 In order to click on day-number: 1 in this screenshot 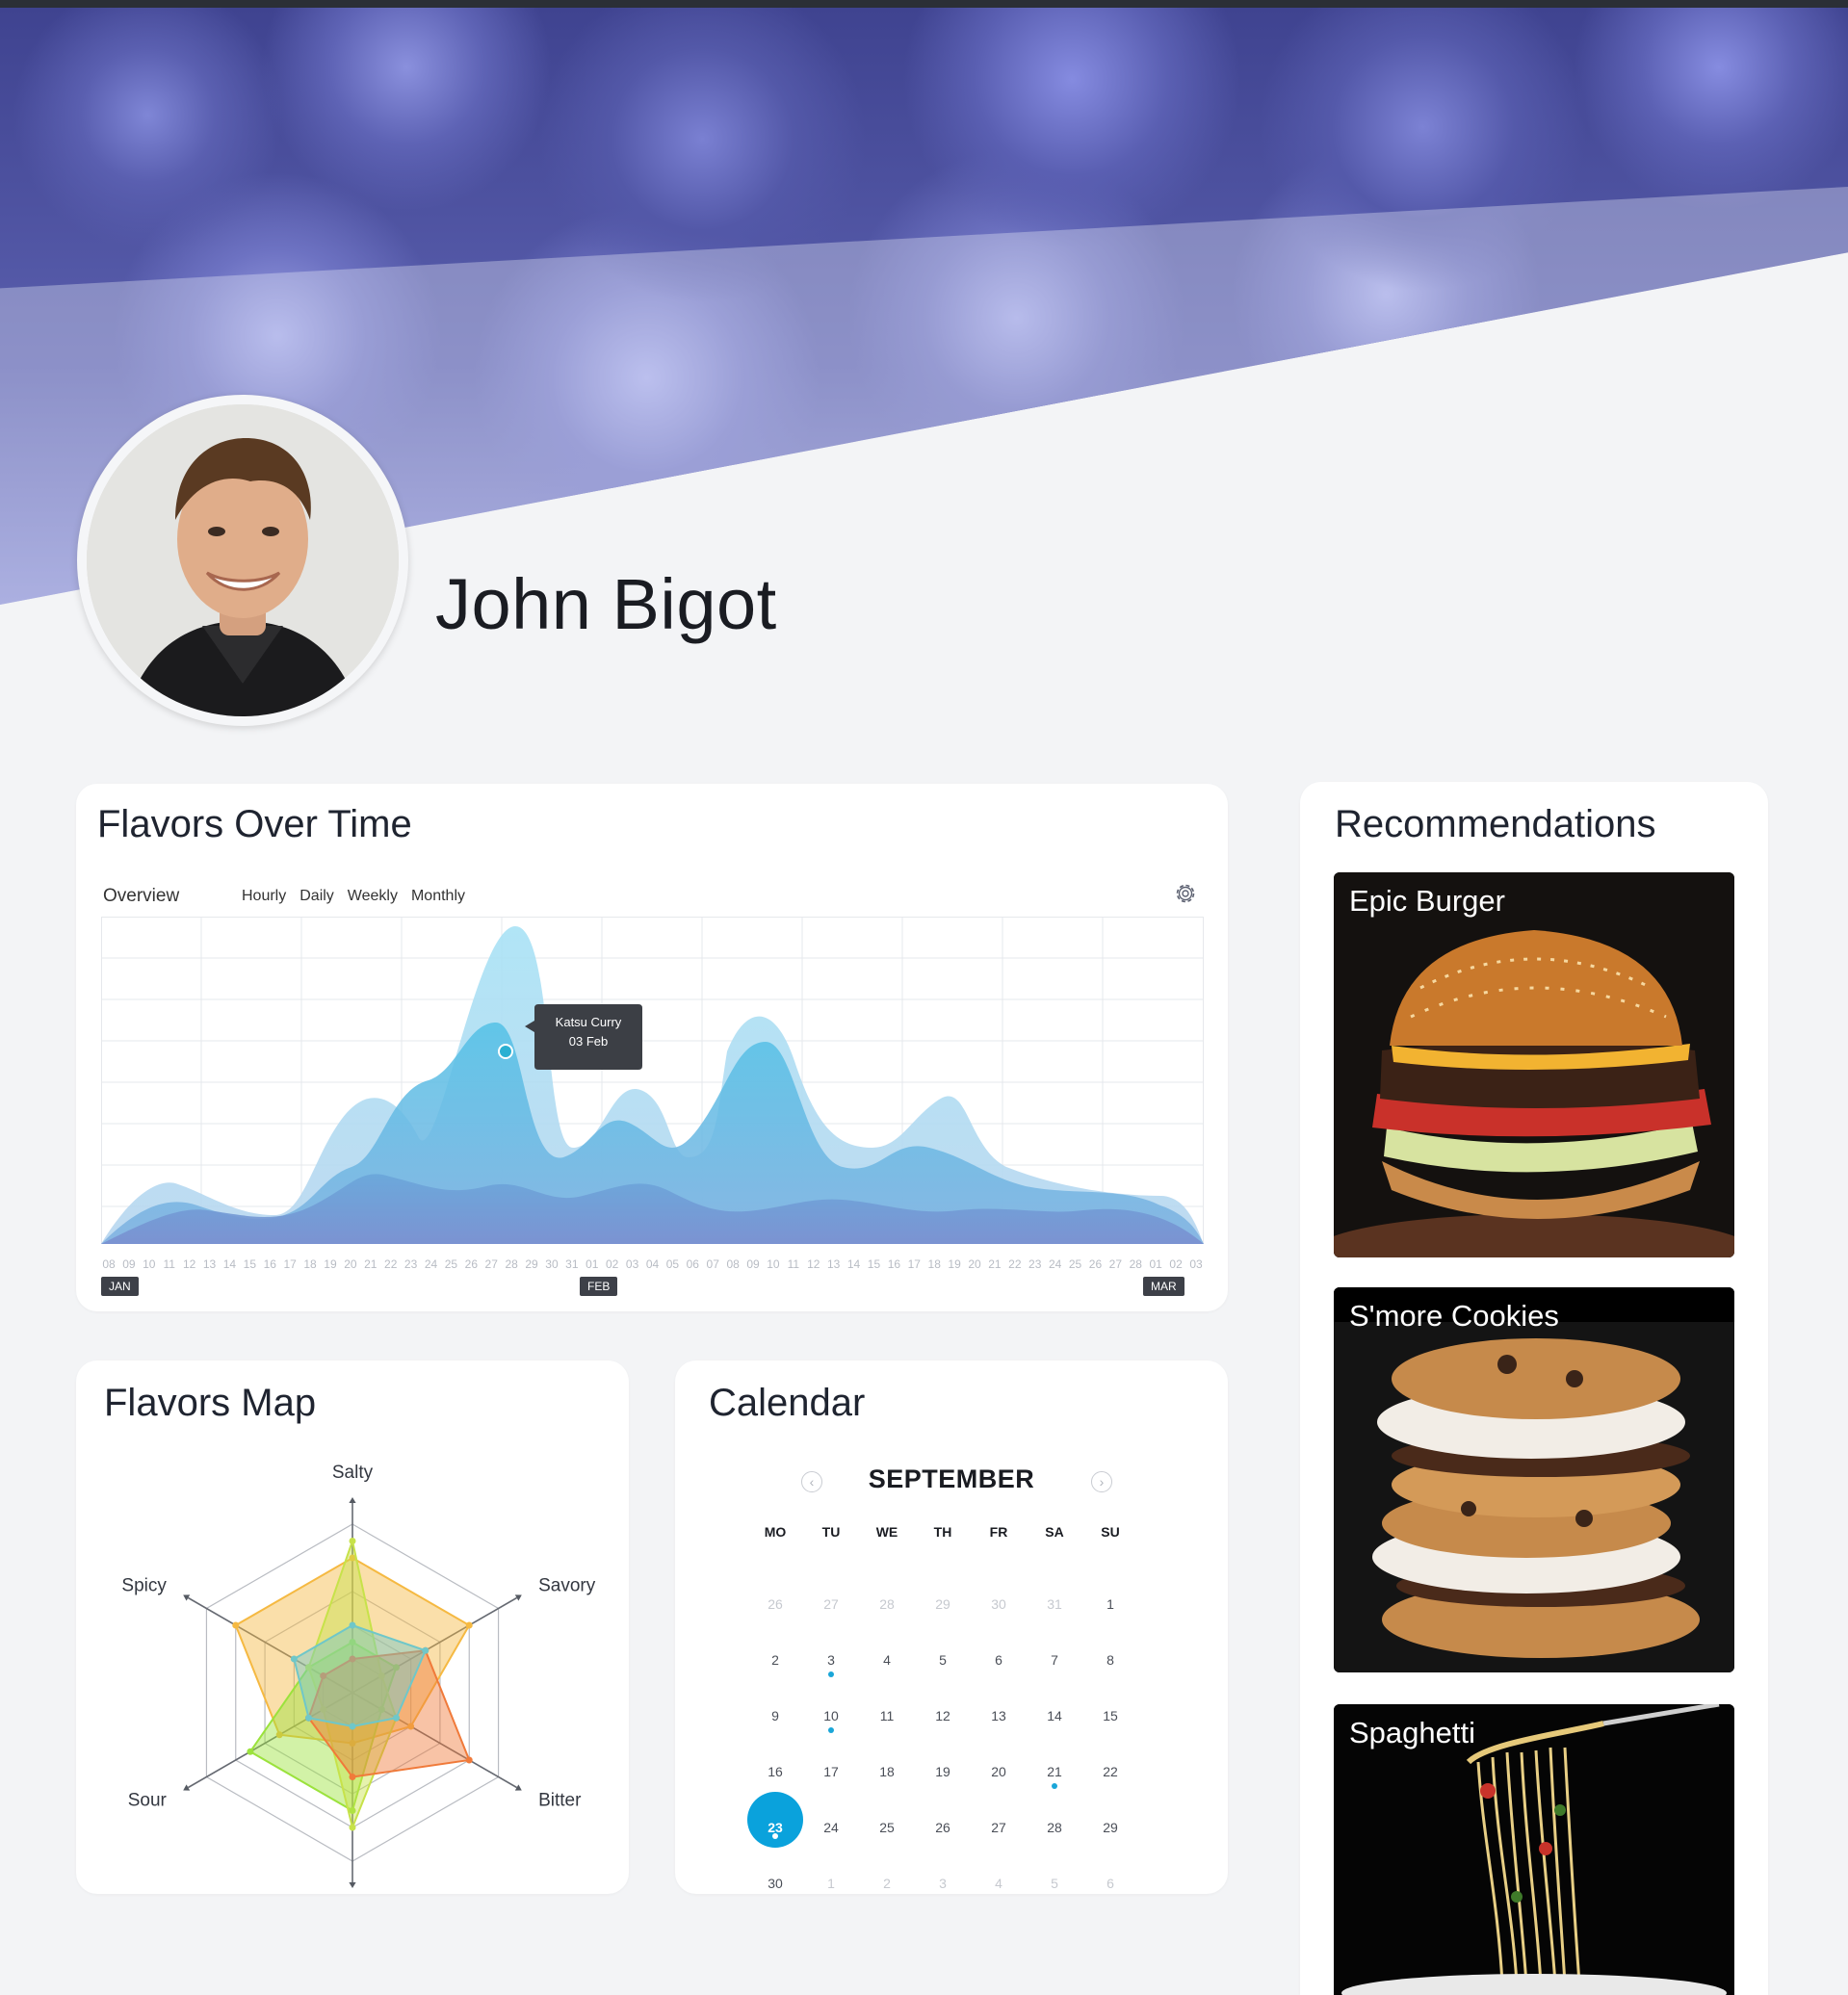, I will do `click(1110, 1604)`.